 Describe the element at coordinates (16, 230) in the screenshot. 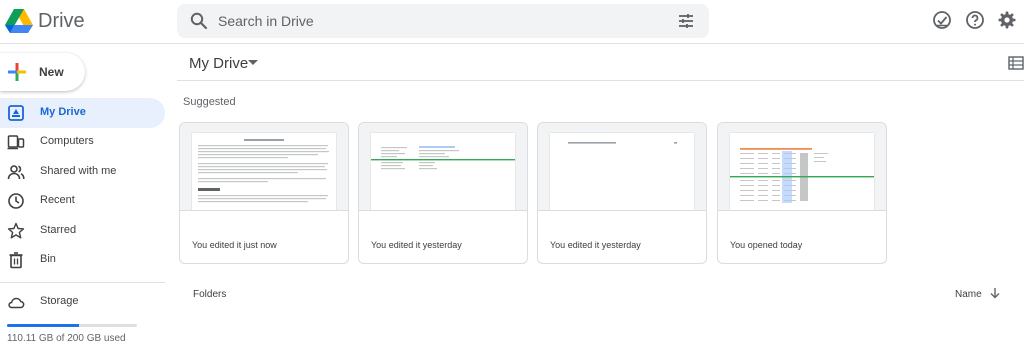

I see `star-icon` at that location.